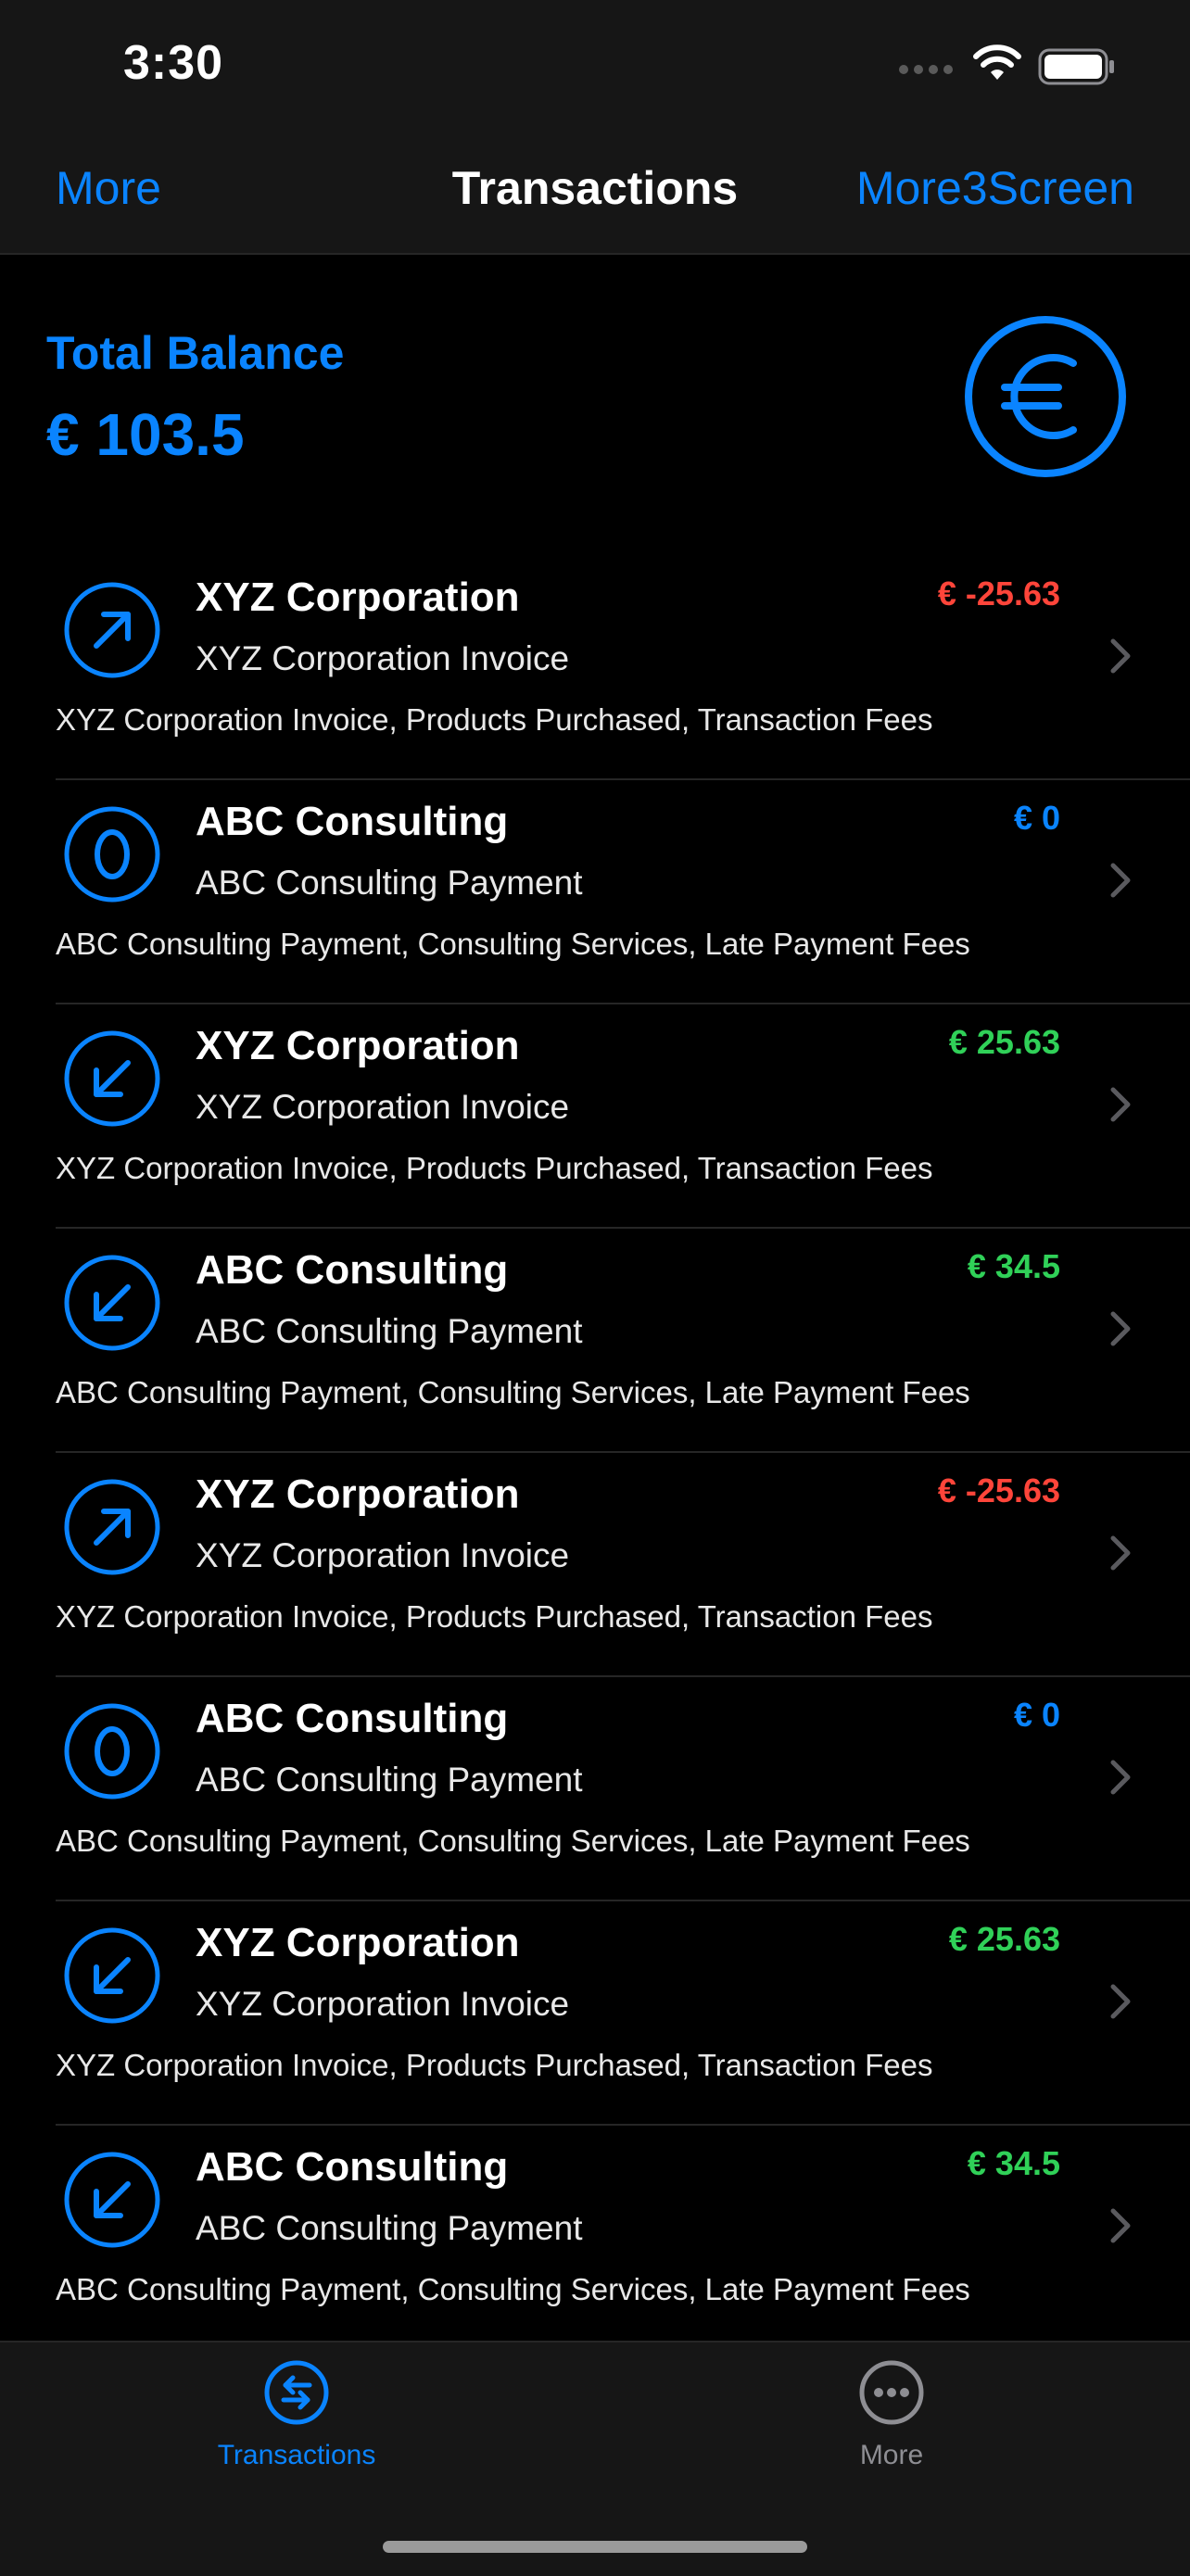 The height and width of the screenshot is (2576, 1190). What do you see at coordinates (145, 434) in the screenshot?
I see `total-balance-value: € 103.5` at bounding box center [145, 434].